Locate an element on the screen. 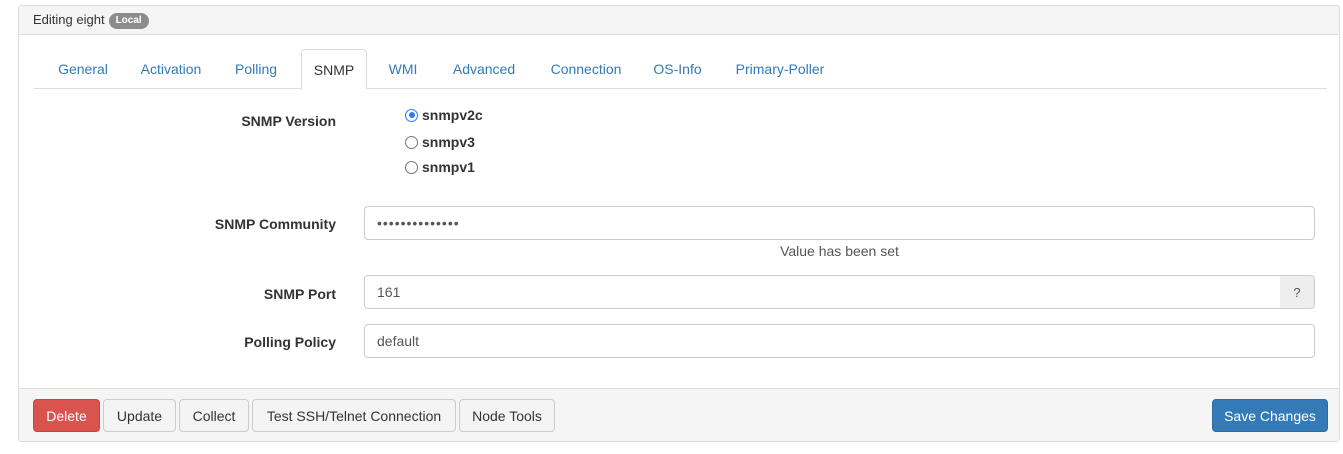  tab-wmi: WMI is located at coordinates (403, 69).